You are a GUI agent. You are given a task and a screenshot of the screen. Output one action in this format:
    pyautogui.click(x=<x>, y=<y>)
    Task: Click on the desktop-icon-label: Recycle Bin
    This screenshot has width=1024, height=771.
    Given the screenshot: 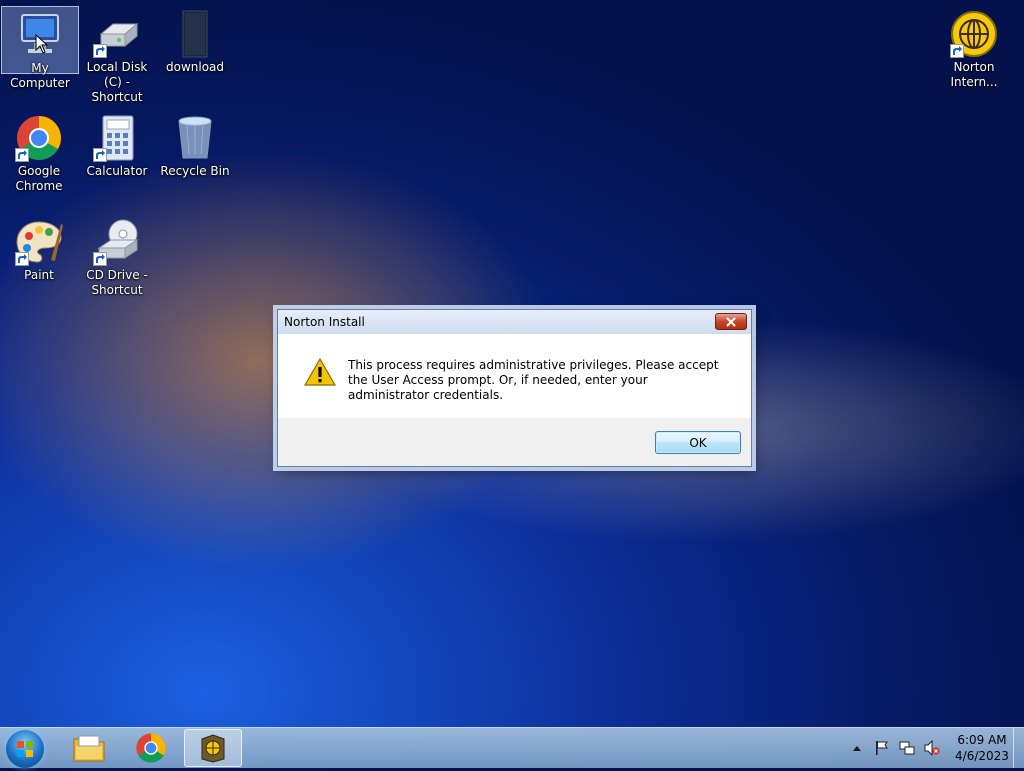 What is the action you would take?
    pyautogui.click(x=195, y=171)
    